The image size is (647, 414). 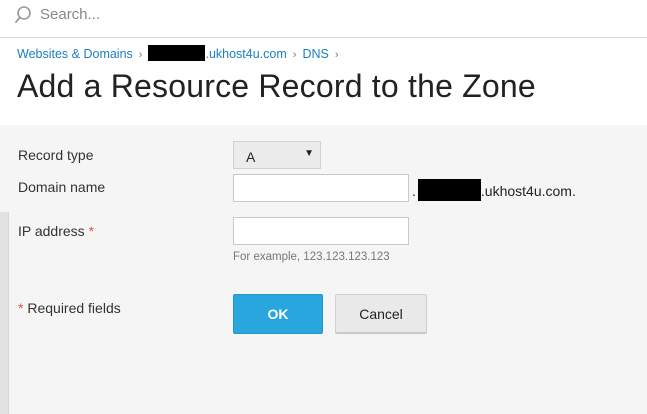 I want to click on ok-button: OK, so click(x=278, y=314).